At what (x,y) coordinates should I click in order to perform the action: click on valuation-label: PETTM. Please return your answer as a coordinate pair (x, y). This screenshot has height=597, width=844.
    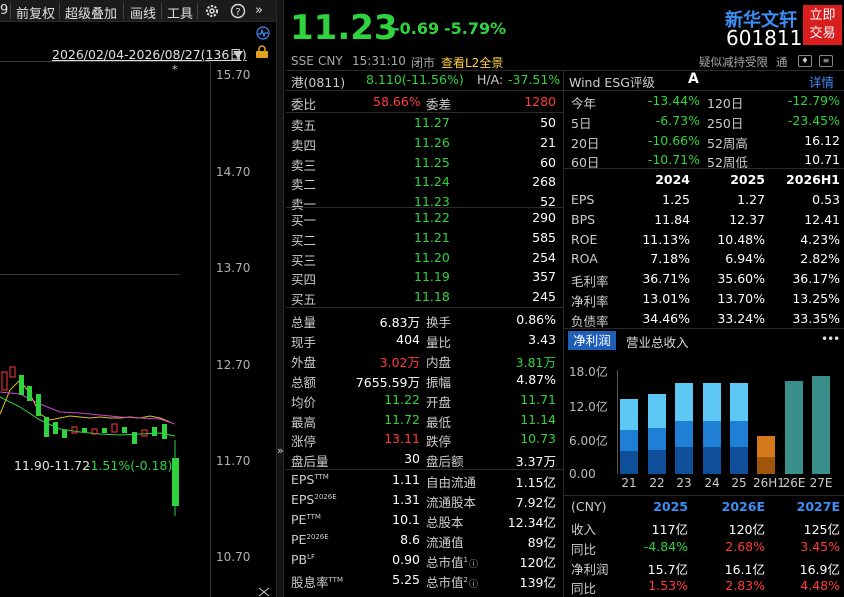
    Looking at the image, I should click on (306, 519).